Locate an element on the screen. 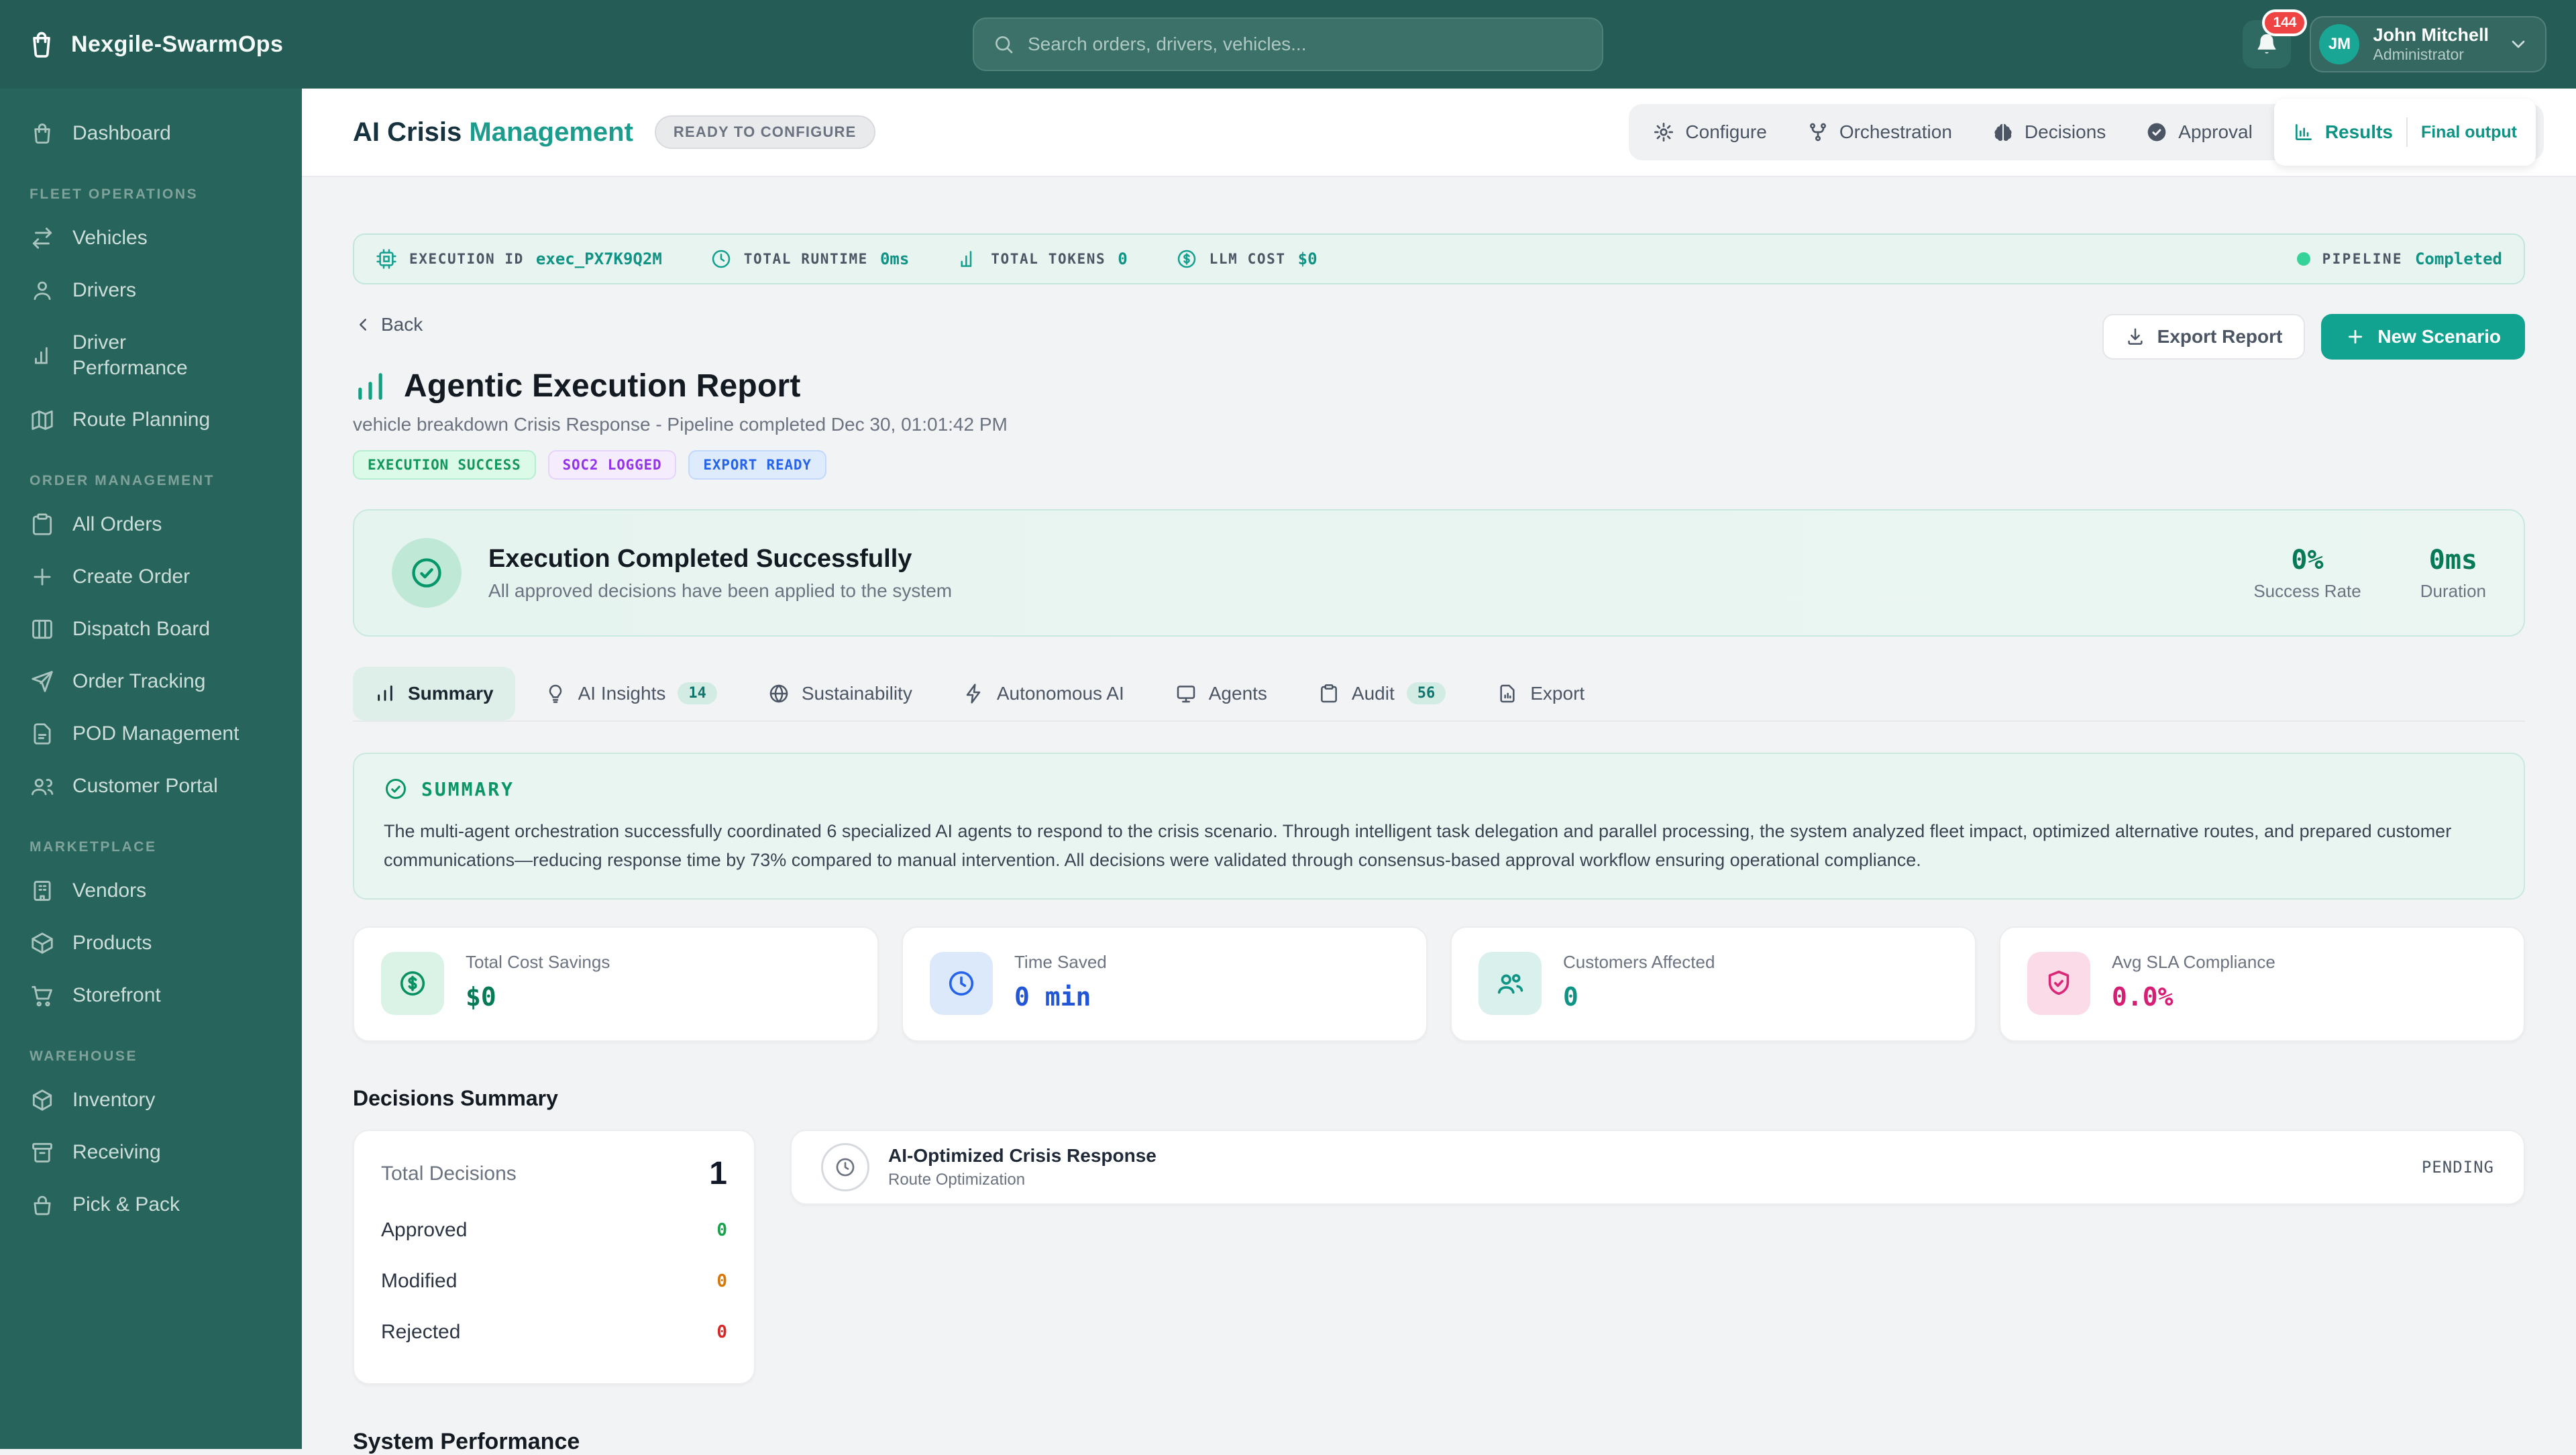  archive-icon is located at coordinates (42, 1152).